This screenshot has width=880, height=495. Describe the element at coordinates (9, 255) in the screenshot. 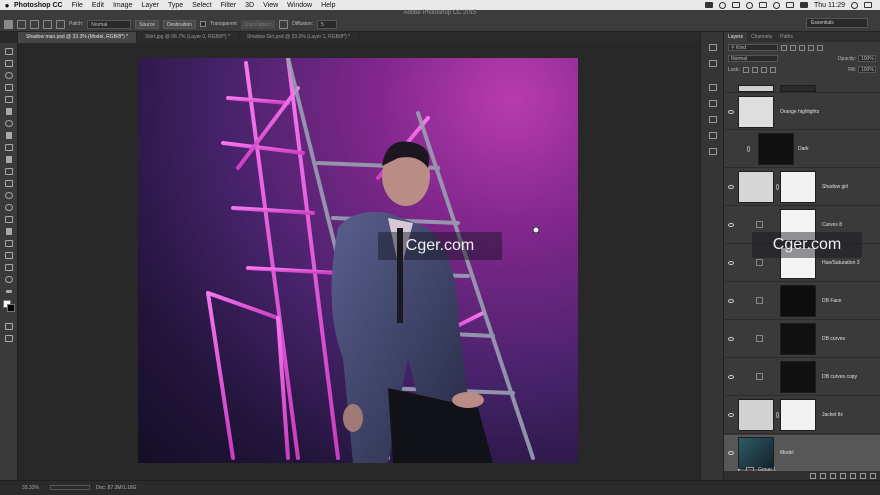

I see `rectangle-tool-icon` at that location.